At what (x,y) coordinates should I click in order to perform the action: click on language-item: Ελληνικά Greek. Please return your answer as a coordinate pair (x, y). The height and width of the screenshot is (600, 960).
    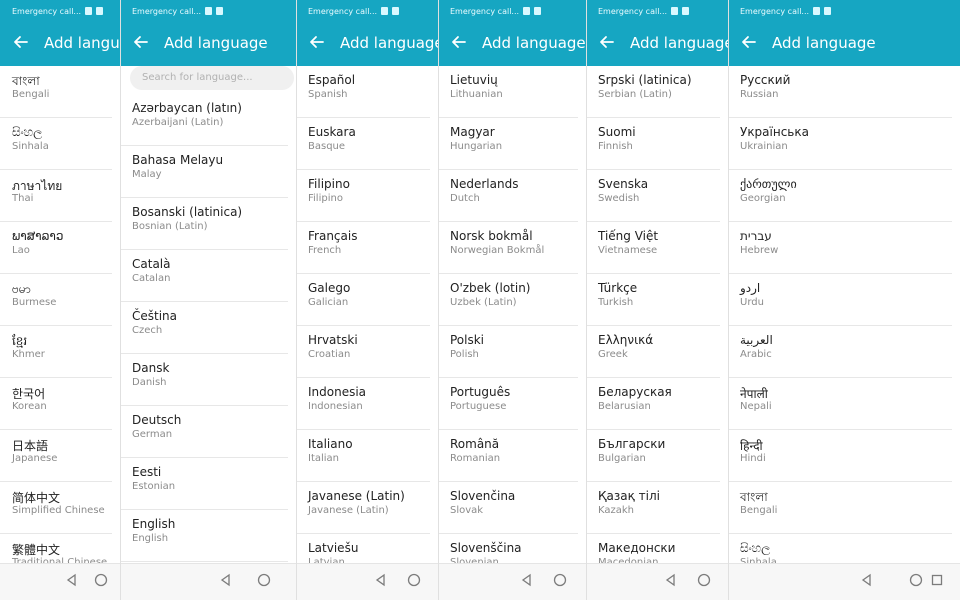
    Looking at the image, I should click on (653, 352).